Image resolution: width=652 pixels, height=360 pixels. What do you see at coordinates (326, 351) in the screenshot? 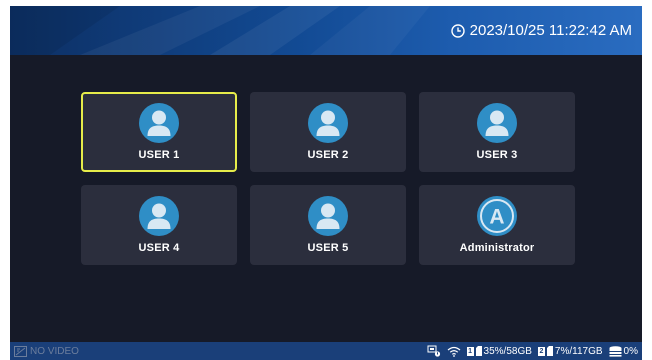
I see `status-bar: NO VIDEO 1 35%/58GB 2 7%/117GB 0%` at bounding box center [326, 351].